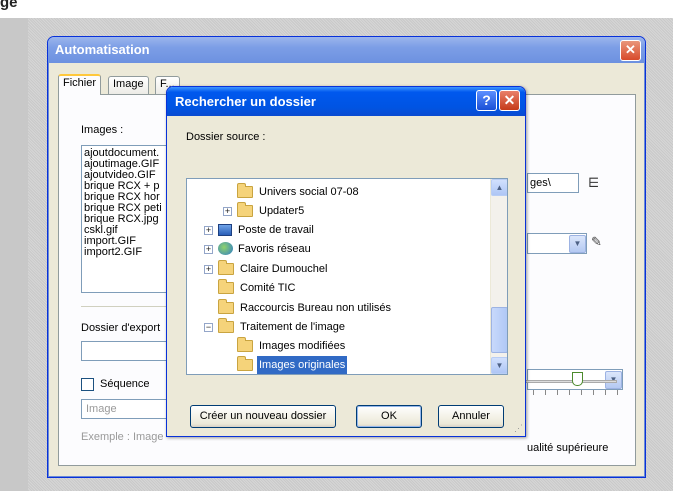 The image size is (673, 491). What do you see at coordinates (282, 211) in the screenshot?
I see `tree-node-label: Updater5` at bounding box center [282, 211].